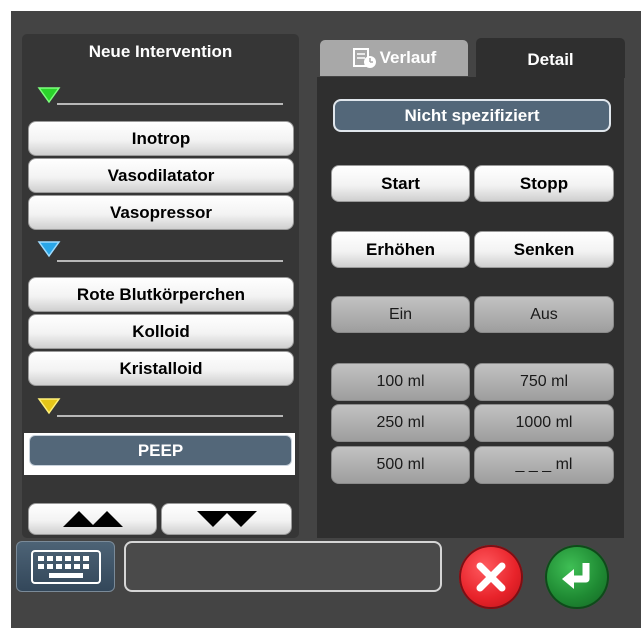  Describe the element at coordinates (283, 566) in the screenshot. I see `text-input` at that location.